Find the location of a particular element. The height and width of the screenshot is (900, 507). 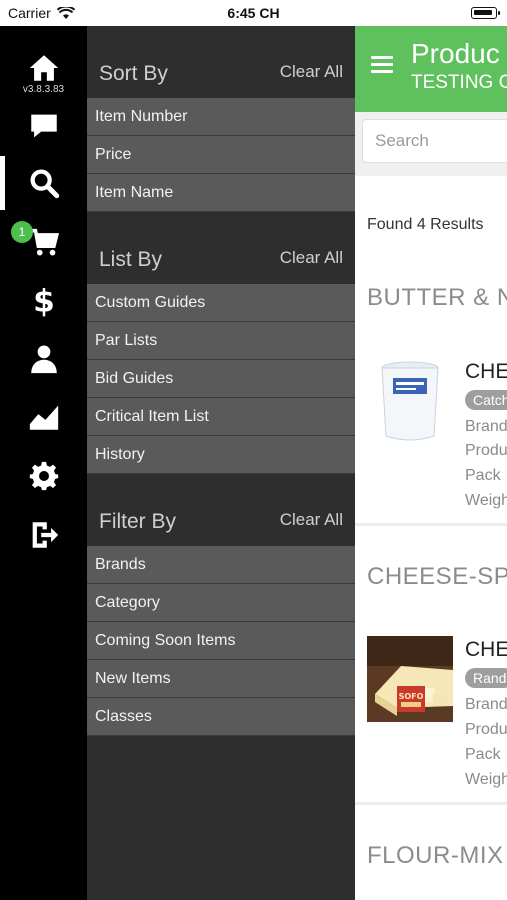

filter-by-header: Filter By Clear All is located at coordinates (221, 510).